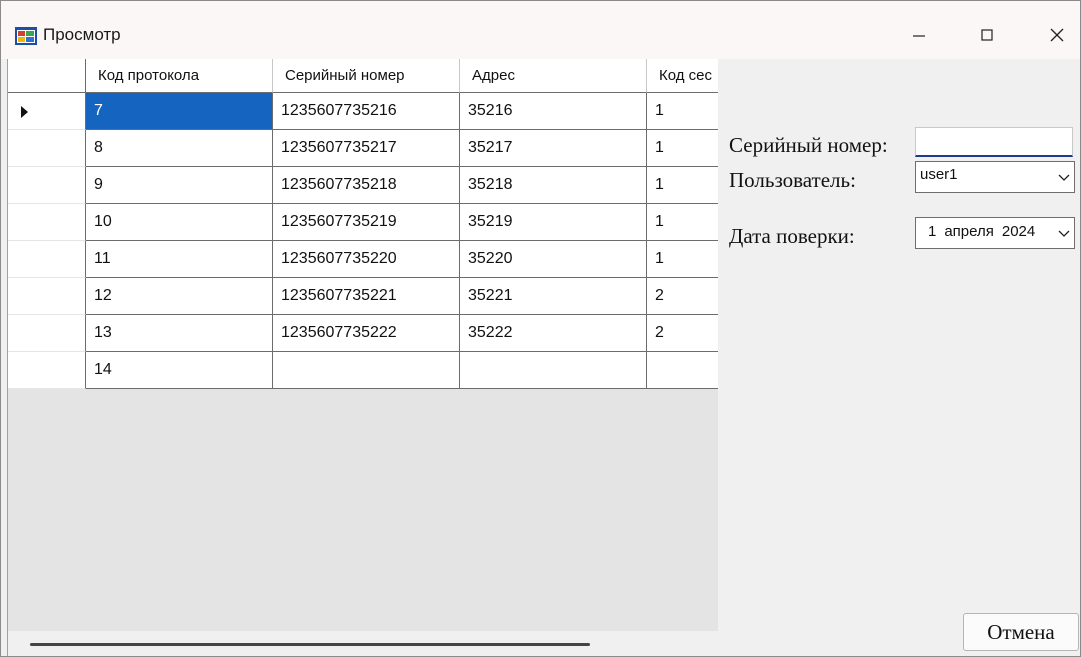 This screenshot has width=1081, height=657. What do you see at coordinates (82, 34) in the screenshot?
I see `window-title: Просмотр` at bounding box center [82, 34].